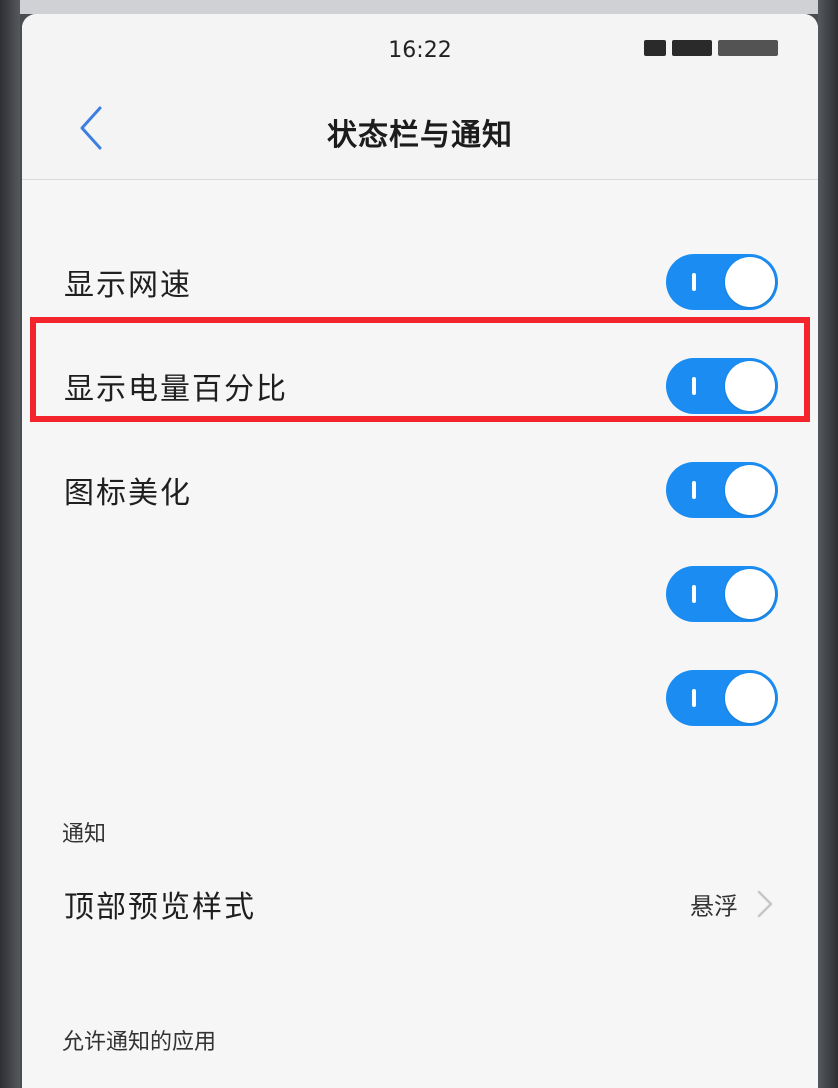  I want to click on device-bezel-right, so click(828, 544).